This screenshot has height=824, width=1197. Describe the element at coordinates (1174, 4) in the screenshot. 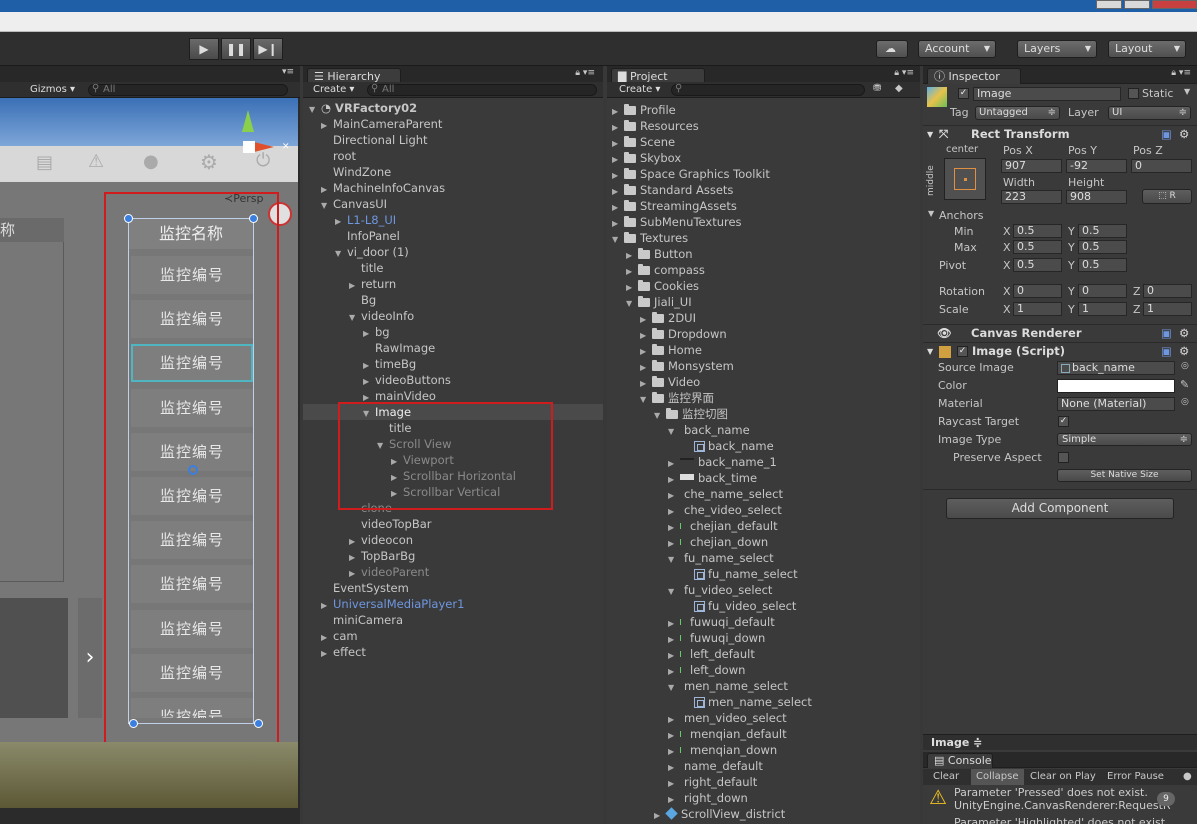

I see `close-button` at that location.